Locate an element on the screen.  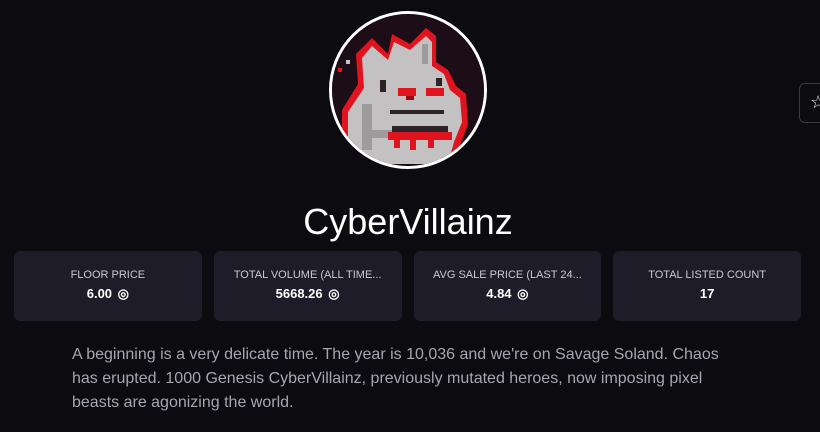
stat-avg-sale-price: AVG SALE PRICE (LAST 24... 4.84 ◎ is located at coordinates (507, 286).